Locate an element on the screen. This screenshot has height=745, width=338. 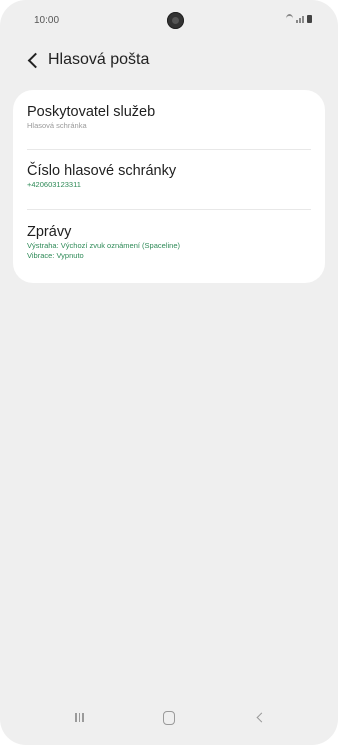
recent-apps-icon is located at coordinates (79, 717).